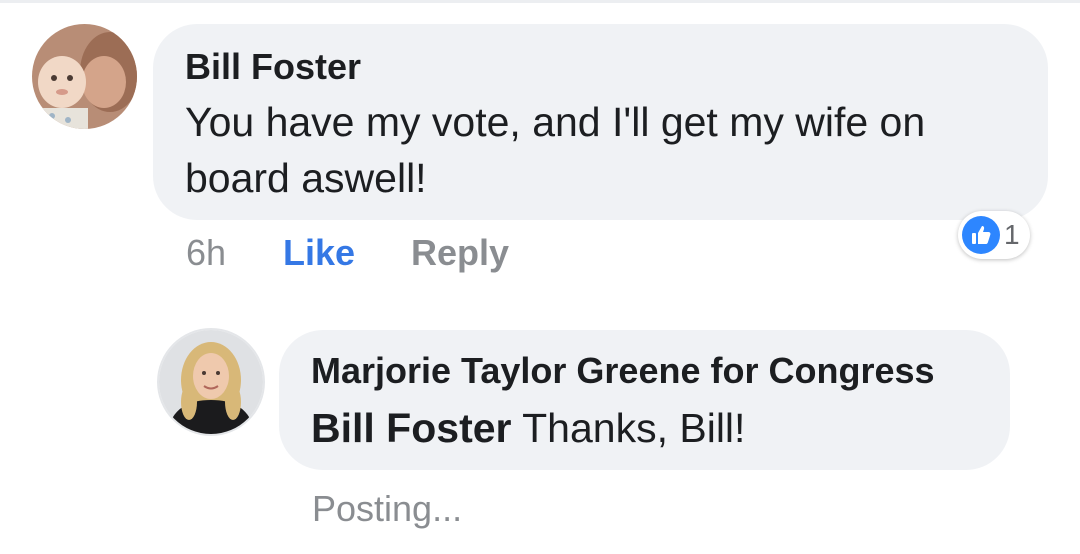 Image resolution: width=1080 pixels, height=554 pixels. I want to click on top-divider, so click(540, 1).